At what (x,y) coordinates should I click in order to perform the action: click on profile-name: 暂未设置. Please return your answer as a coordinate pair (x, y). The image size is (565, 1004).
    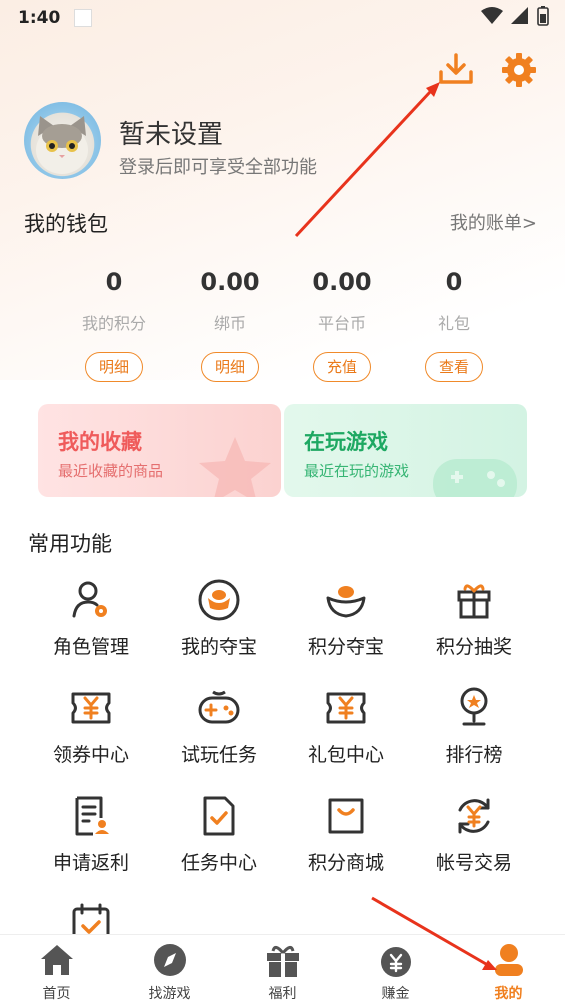
    Looking at the image, I should click on (171, 132).